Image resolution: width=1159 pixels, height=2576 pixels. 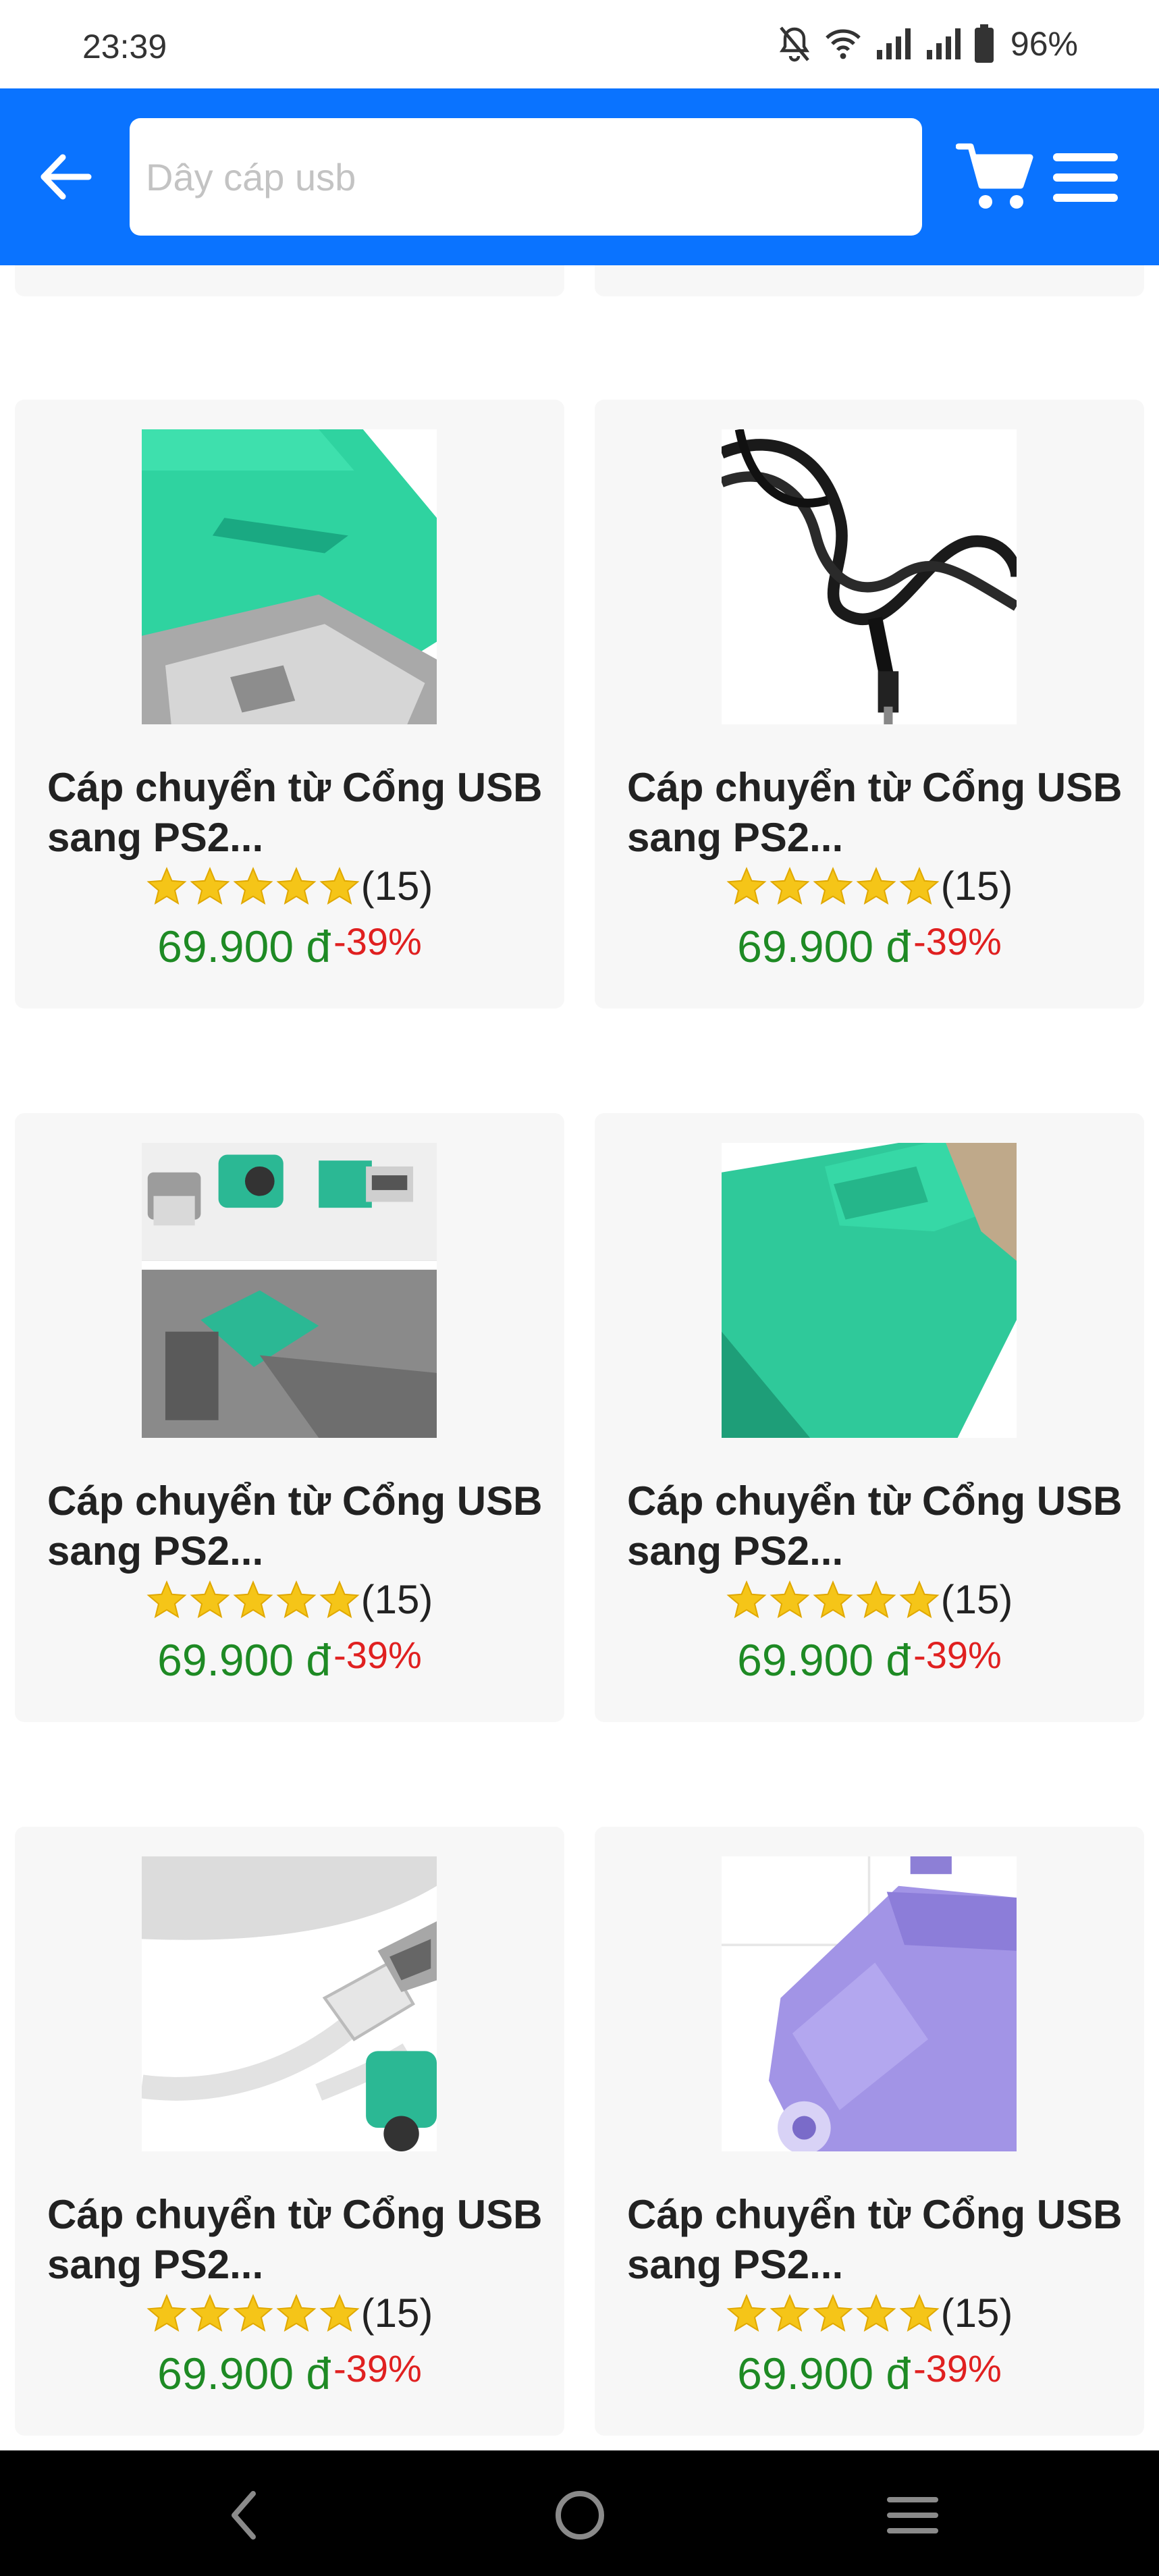 What do you see at coordinates (843, 44) in the screenshot?
I see `wifi-icon` at bounding box center [843, 44].